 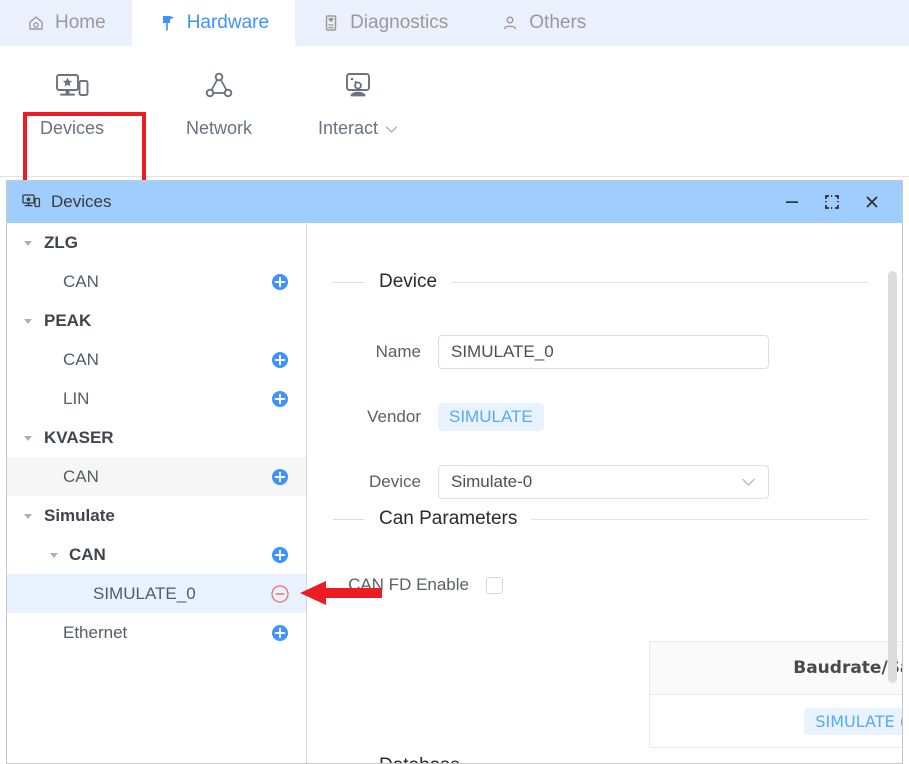 I want to click on name-input: SIMULATE_0, so click(x=603, y=352).